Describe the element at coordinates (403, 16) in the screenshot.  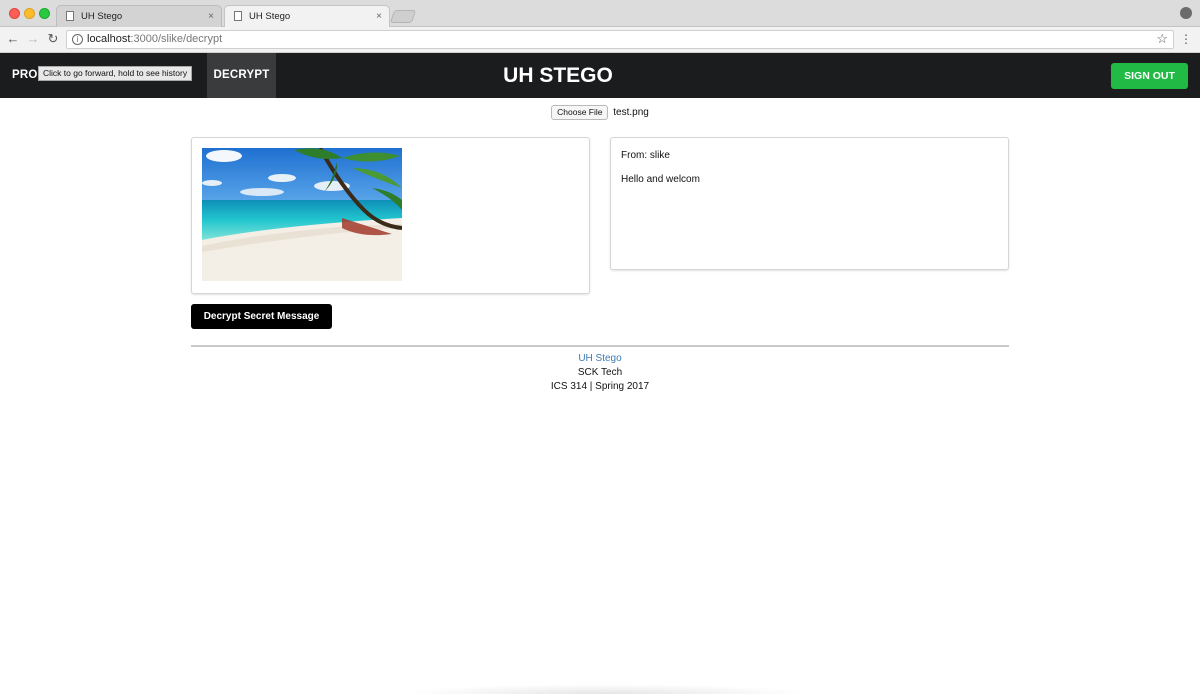
I see `new-tab-button` at that location.